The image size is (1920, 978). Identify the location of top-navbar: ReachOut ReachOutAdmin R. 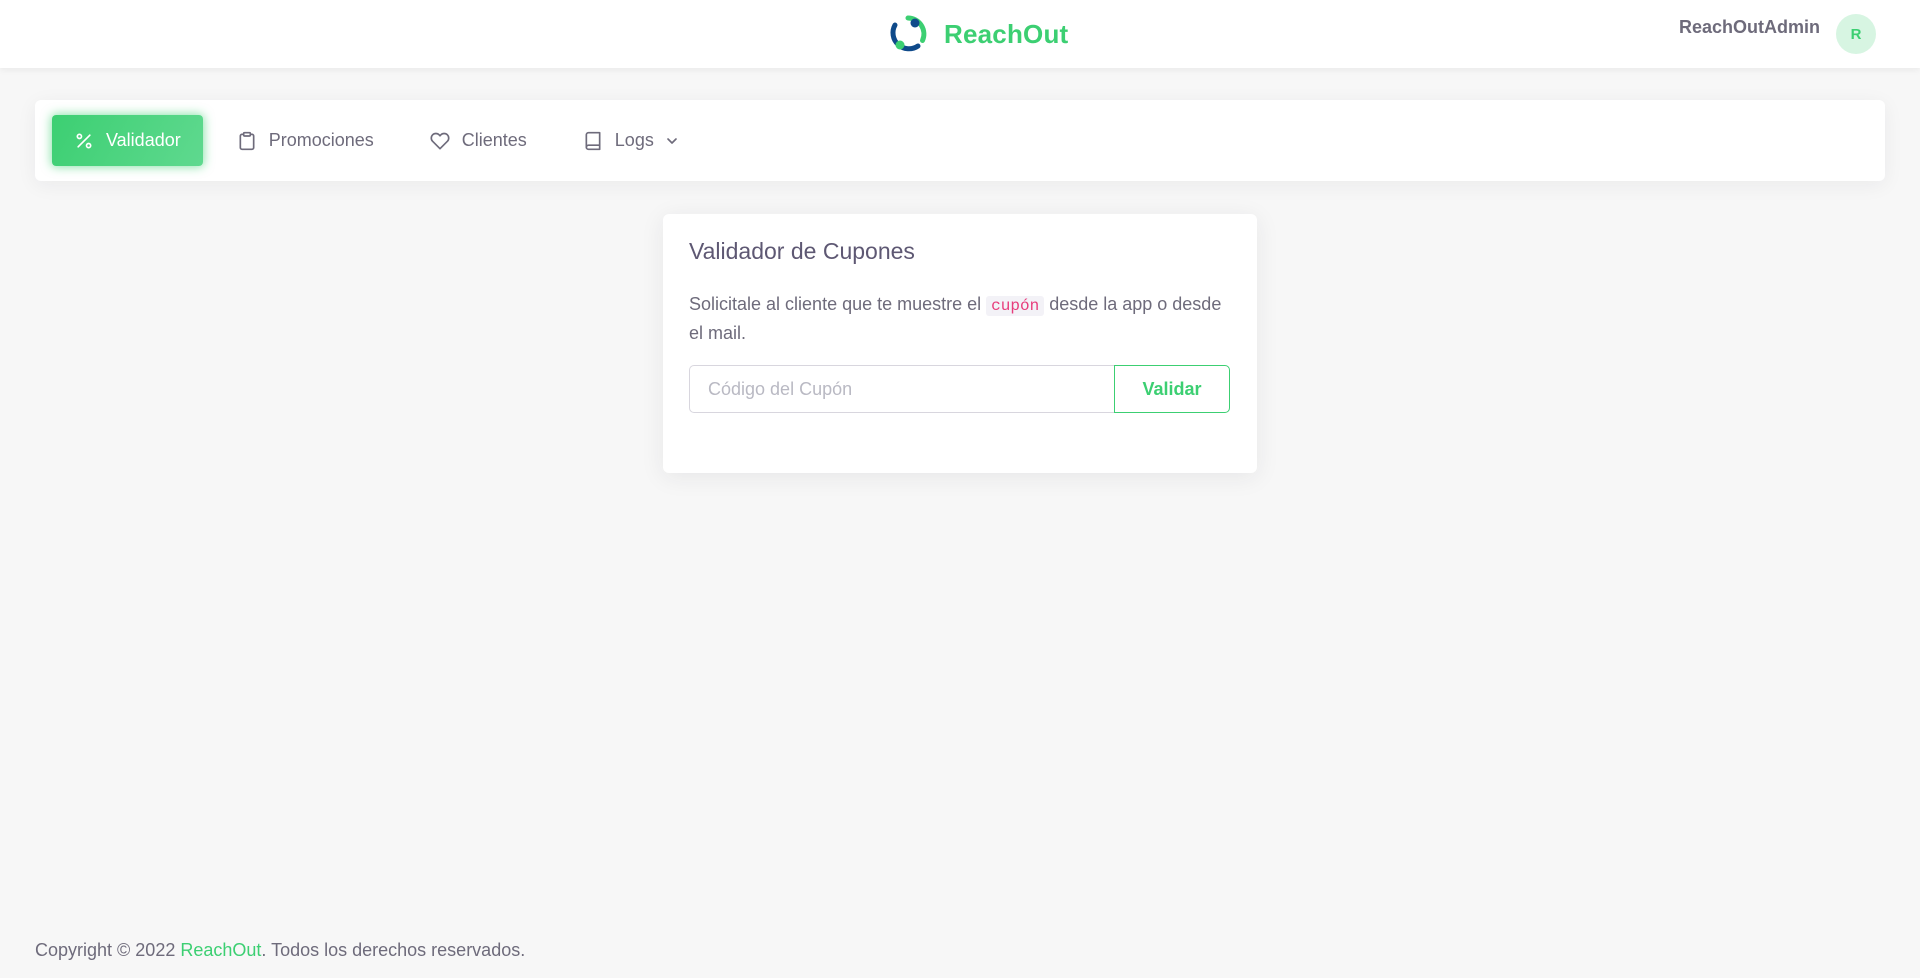
(960, 34).